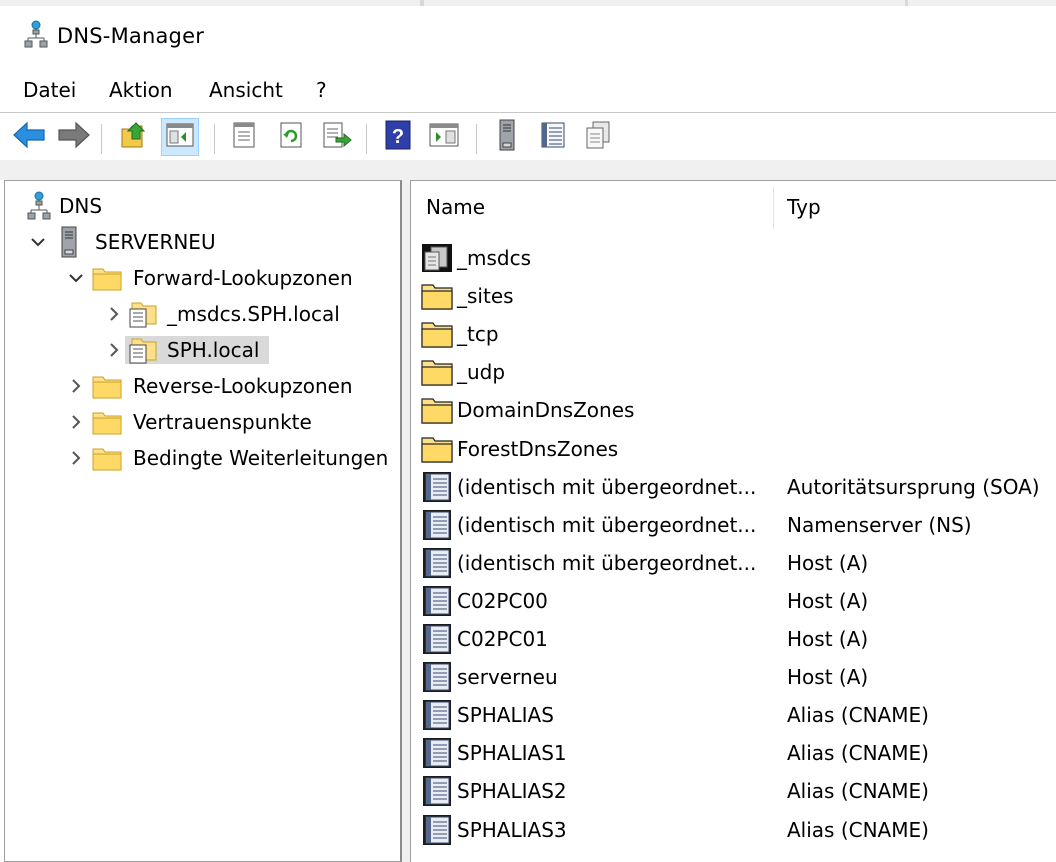  I want to click on list-row: SPHALIAS Alias (CNAME), so click(736, 715).